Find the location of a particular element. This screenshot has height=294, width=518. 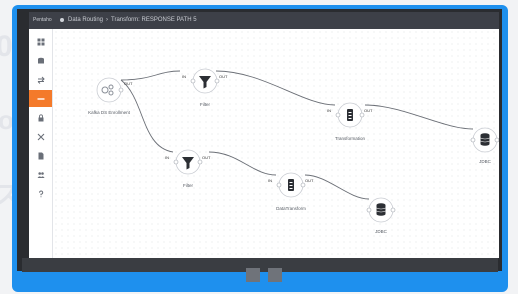

breadcrumb: Data Routing › Transform: RESPONSE PATH 5 is located at coordinates (132, 20).